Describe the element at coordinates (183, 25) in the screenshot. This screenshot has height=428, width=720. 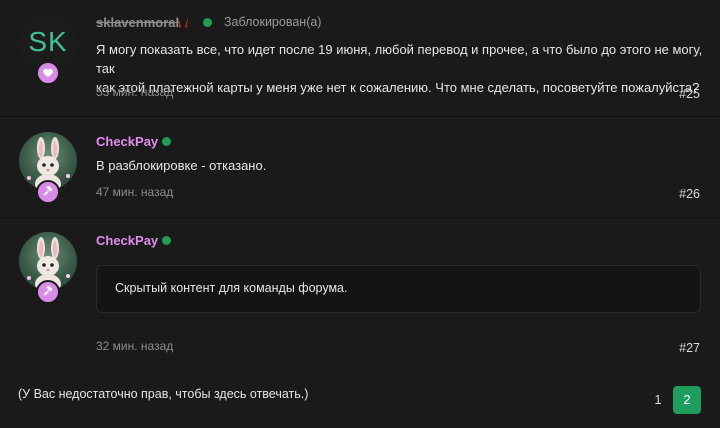
I see `devil-horns-icon` at that location.